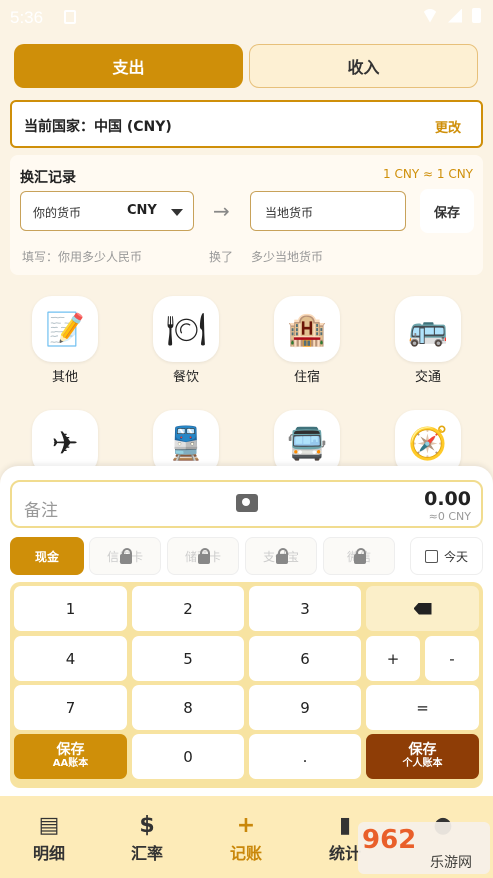  Describe the element at coordinates (307, 443) in the screenshot. I see `bus-front-icon: 🚍` at that location.